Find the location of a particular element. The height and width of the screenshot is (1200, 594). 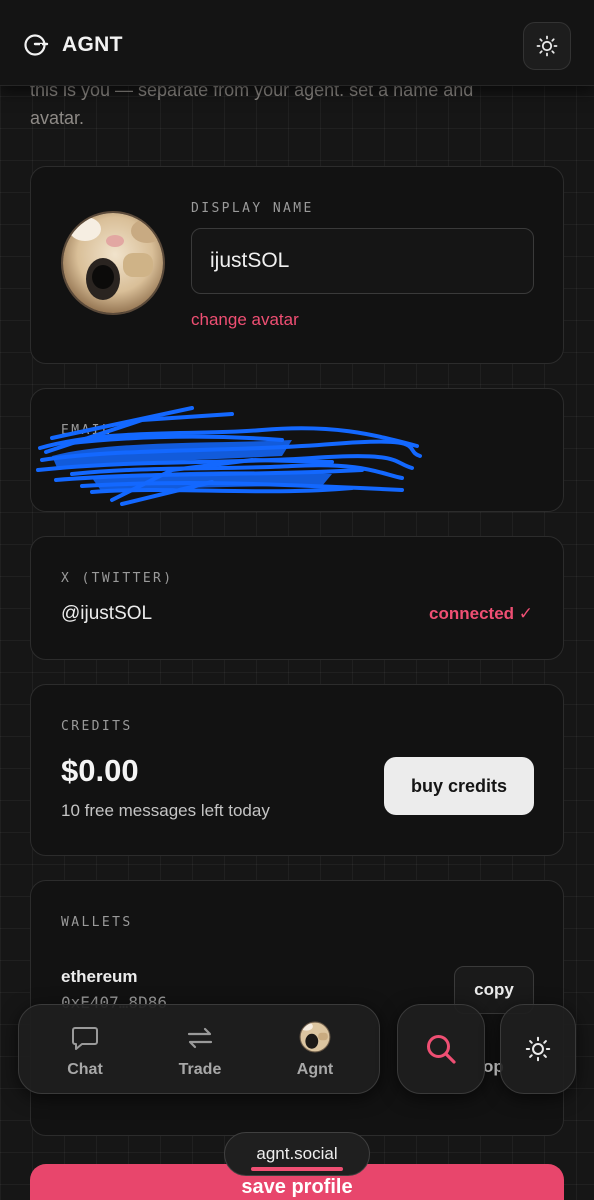

nav-item-chat: Chat is located at coordinates (85, 1050).